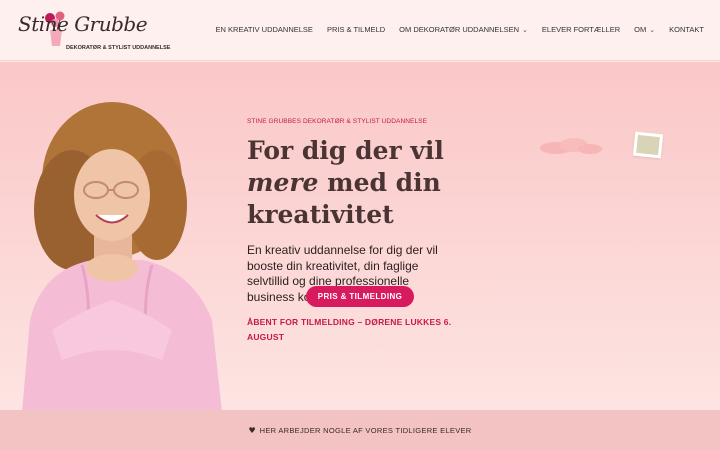 This screenshot has height=450, width=720. I want to click on nav-item-pris-tilmeld: PRIS & TILMELD, so click(356, 29).